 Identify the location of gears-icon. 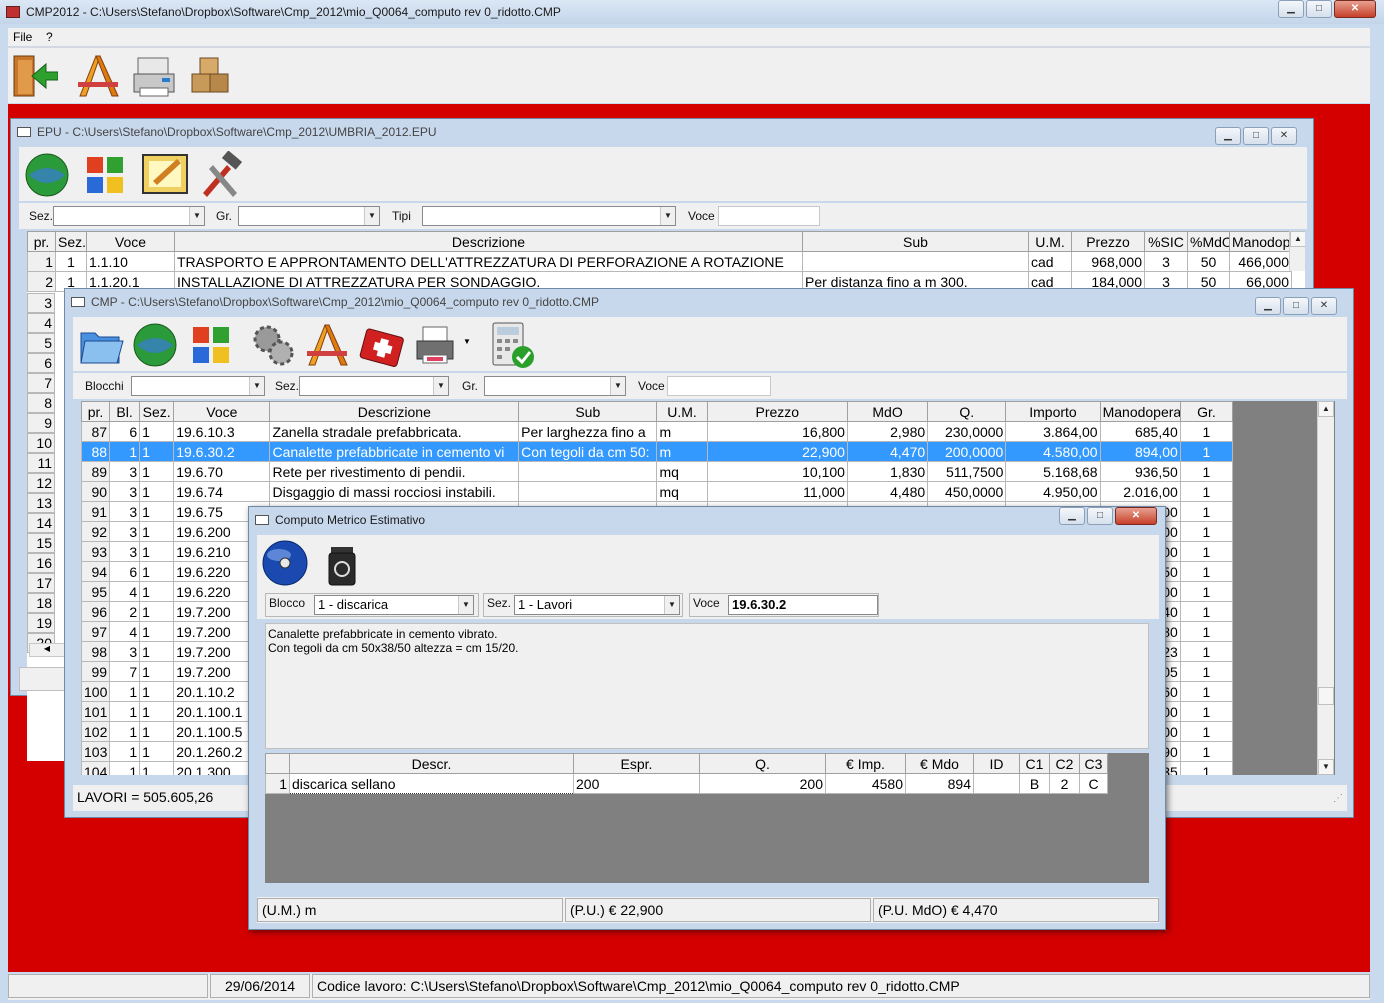
(273, 345).